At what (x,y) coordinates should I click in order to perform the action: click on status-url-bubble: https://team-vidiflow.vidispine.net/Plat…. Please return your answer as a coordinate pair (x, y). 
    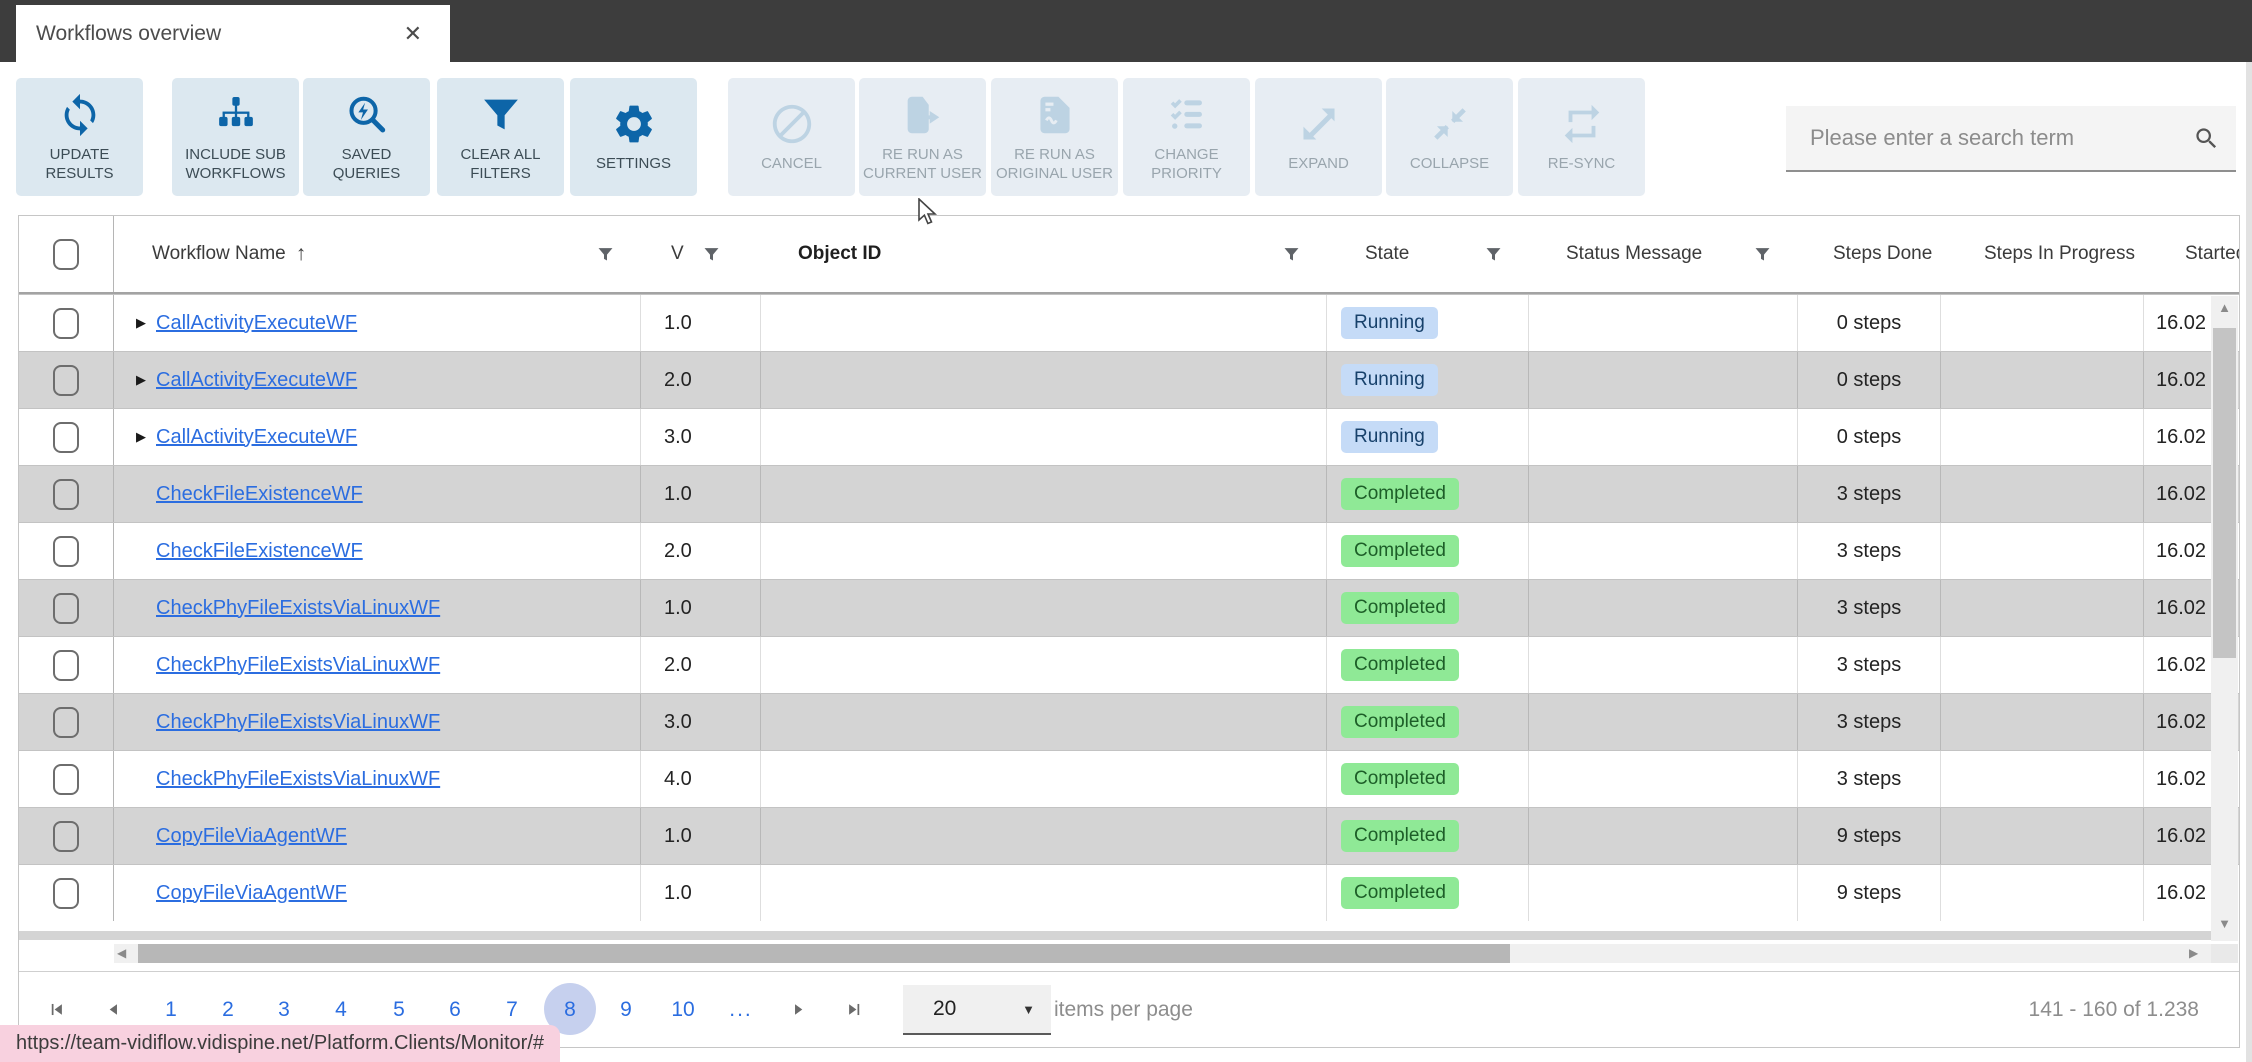
    Looking at the image, I should click on (280, 1043).